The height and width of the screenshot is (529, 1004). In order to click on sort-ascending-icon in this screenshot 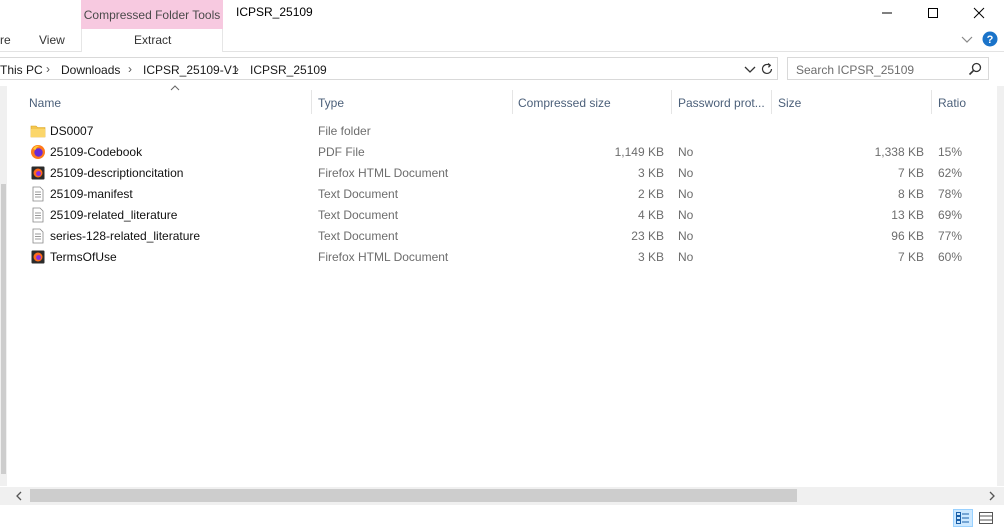, I will do `click(175, 88)`.